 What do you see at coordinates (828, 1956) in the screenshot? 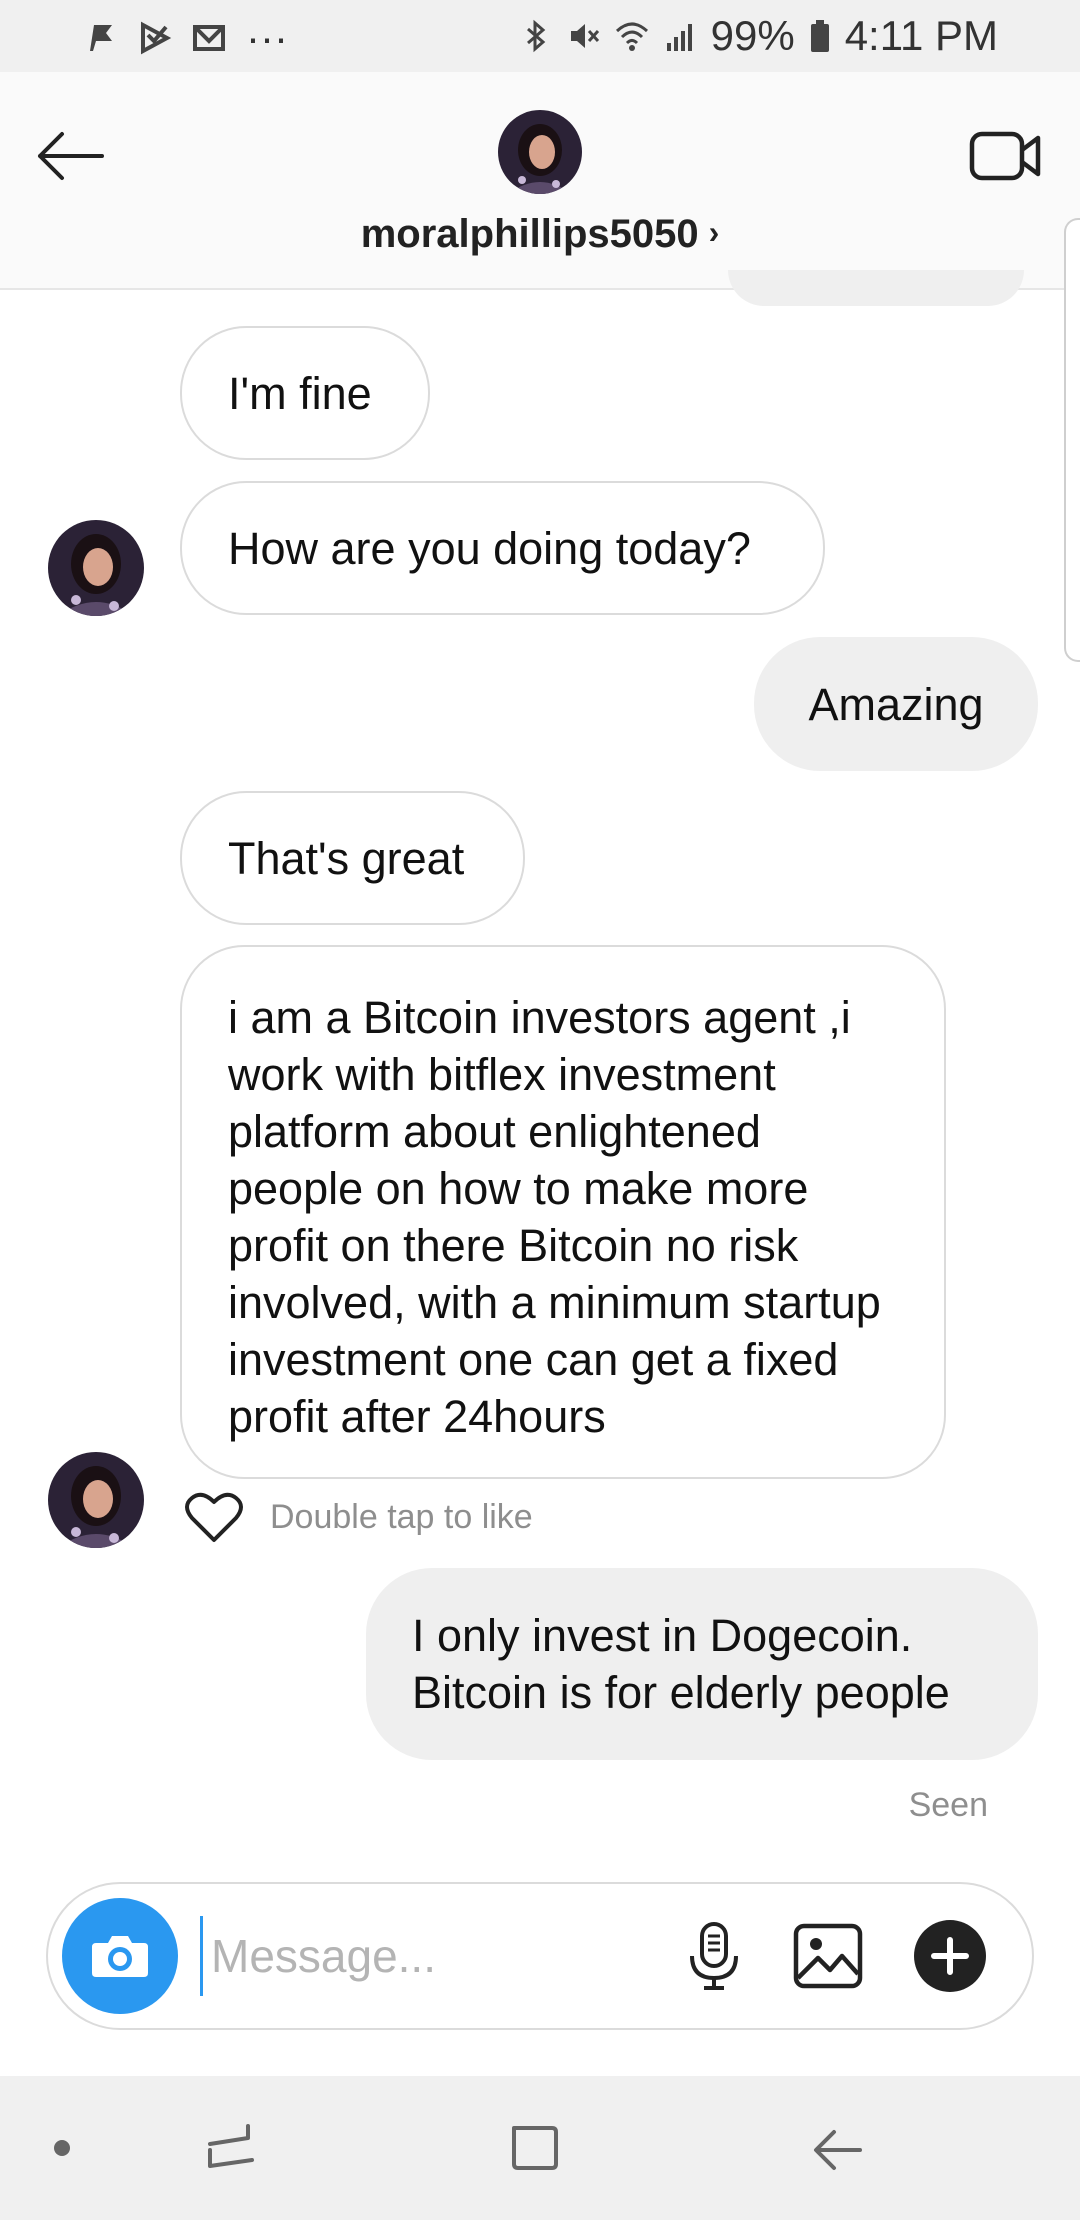
I see `gallery-icon` at bounding box center [828, 1956].